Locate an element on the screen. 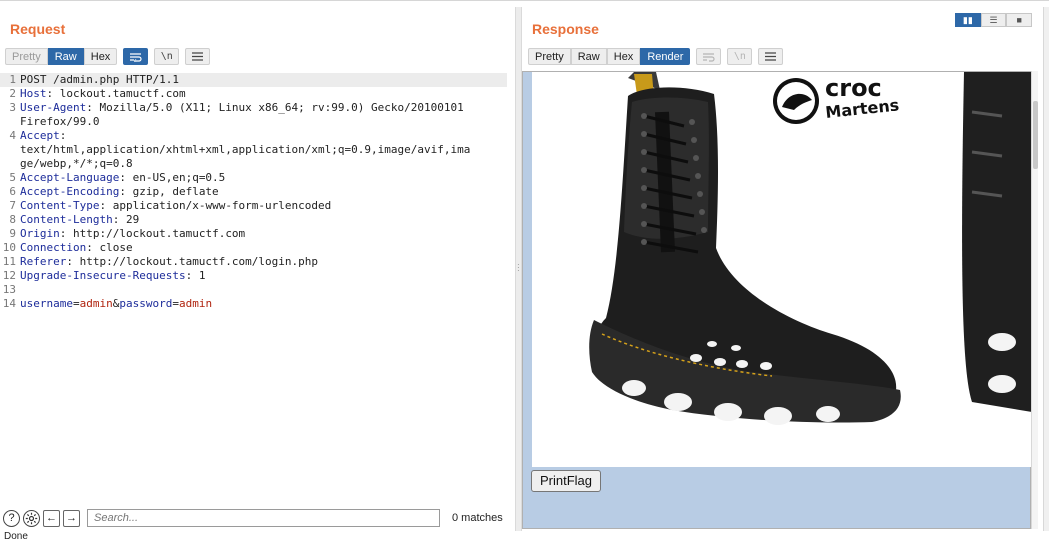 The width and height of the screenshot is (1049, 543). split-columns-icon: ▮▮ is located at coordinates (968, 20).